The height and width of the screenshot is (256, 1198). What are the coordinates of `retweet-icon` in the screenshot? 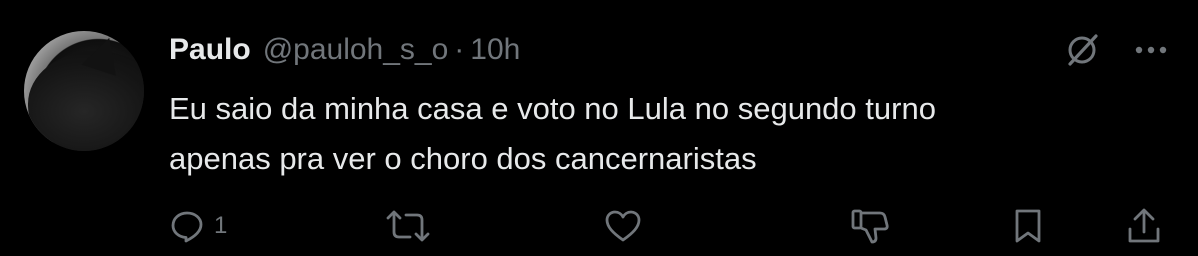 It's located at (408, 226).